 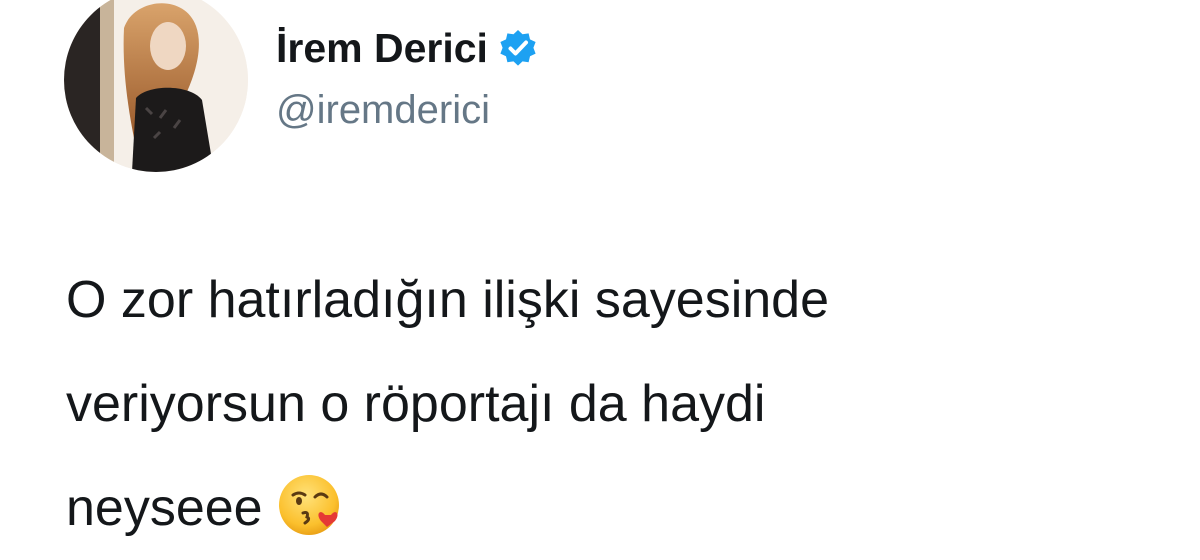 I want to click on tweet-text-line: veriyorsun o röportajı da haydi, so click(x=416, y=404).